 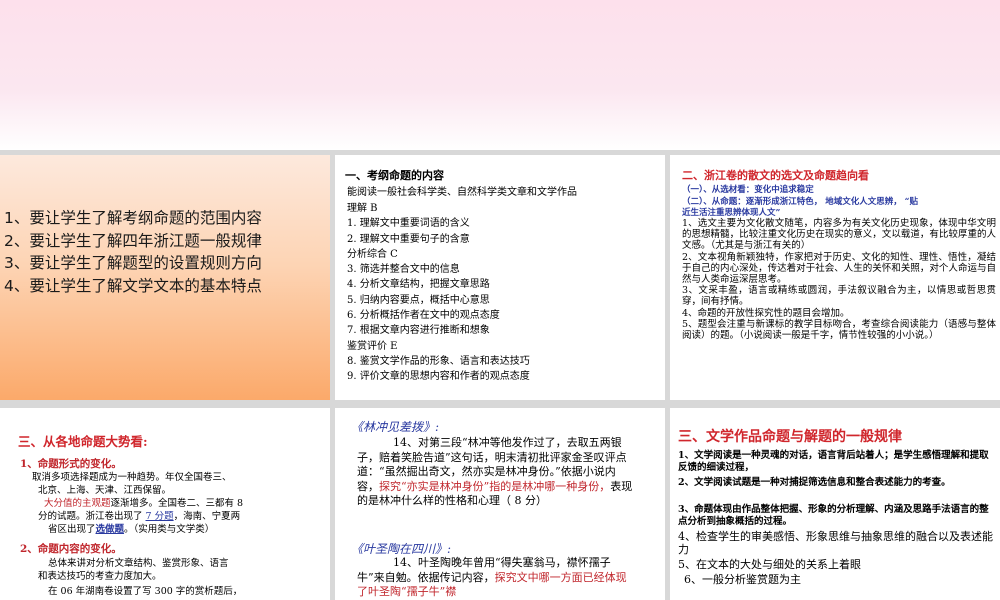 What do you see at coordinates (145, 591) in the screenshot?
I see `body-line: 在 06 年湖南卷设置了写 300 字的赏析题后，` at bounding box center [145, 591].